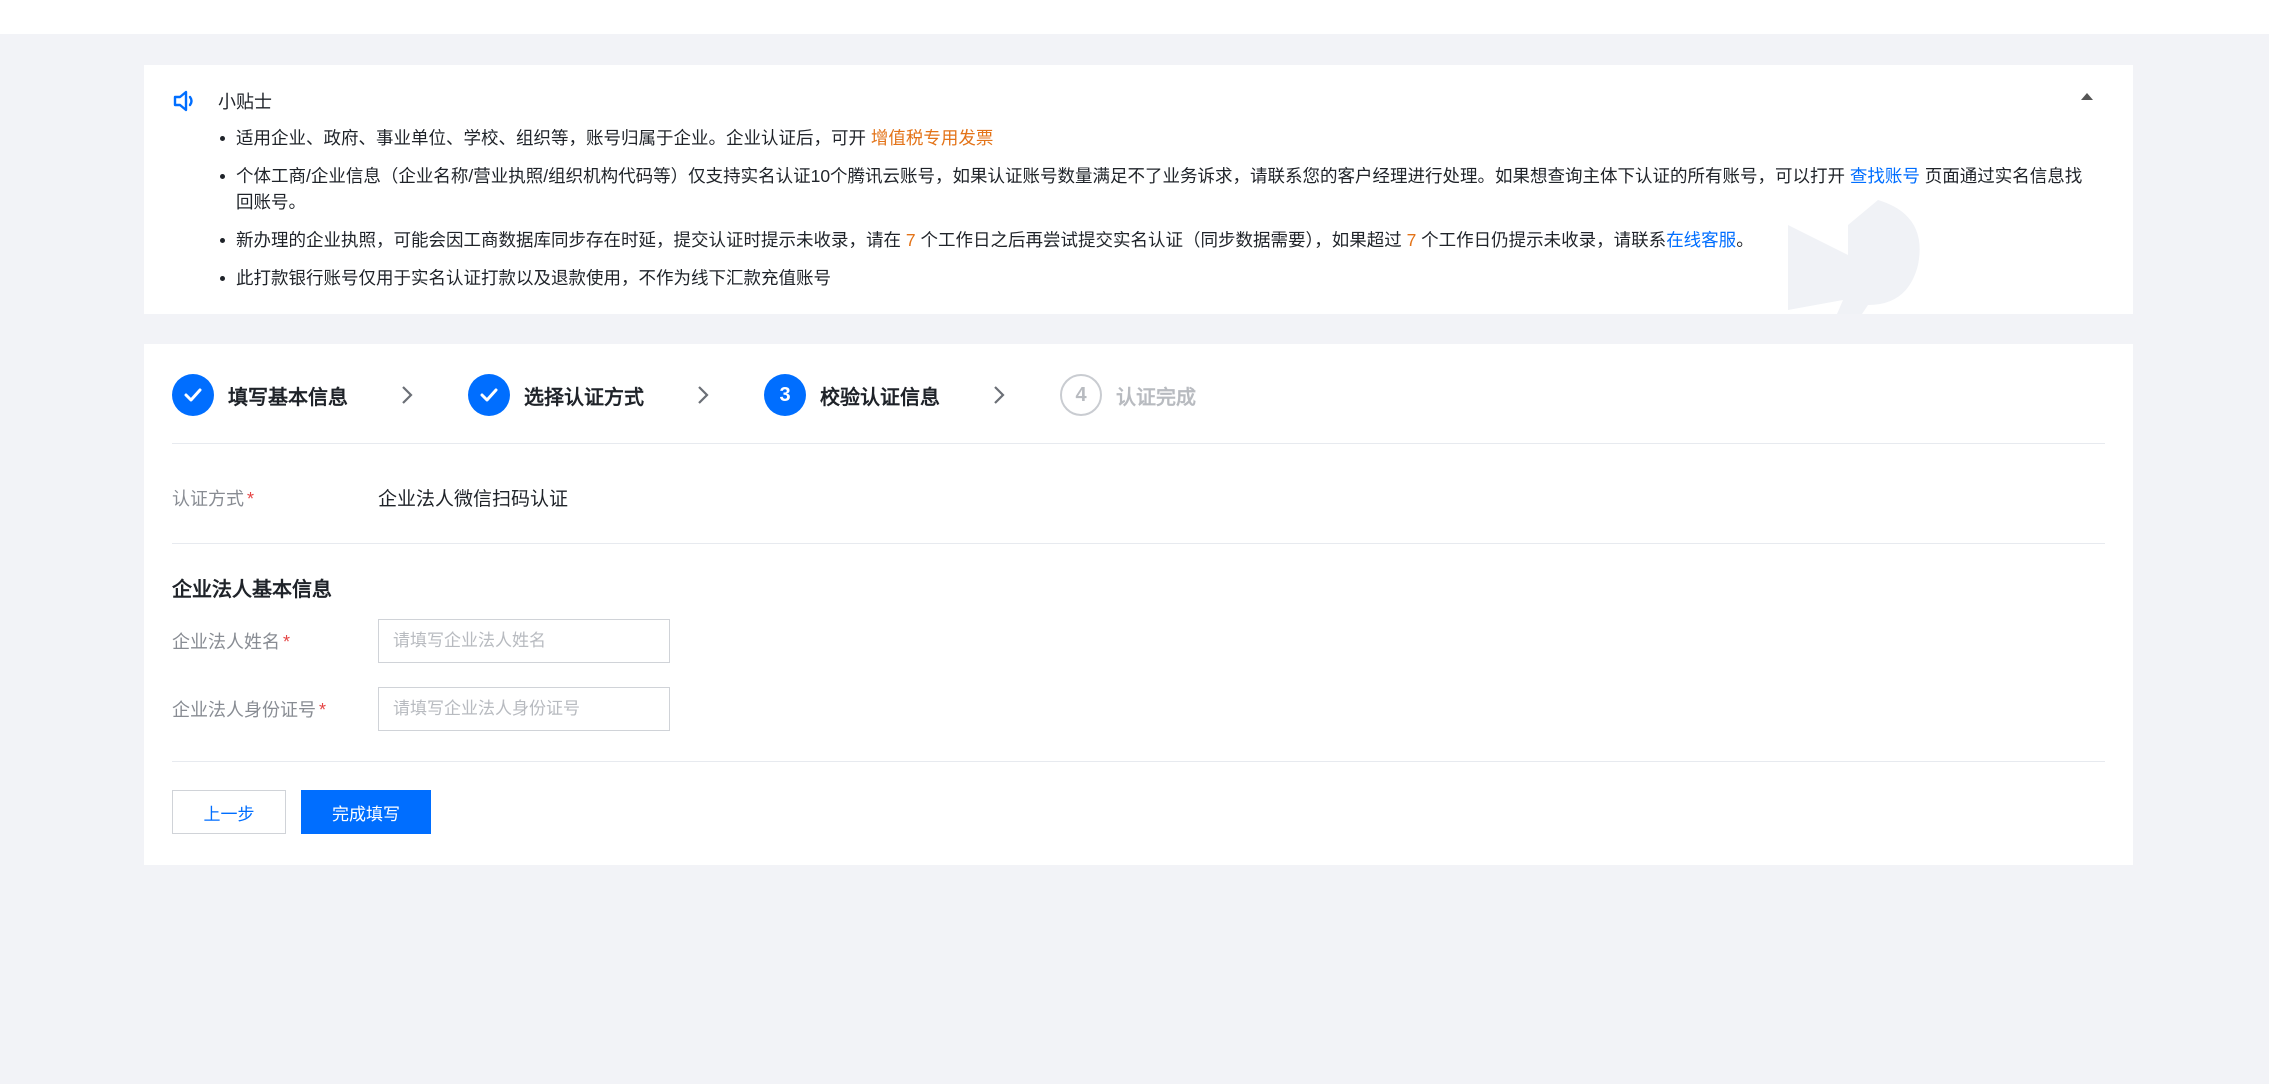 The image size is (2269, 1084). What do you see at coordinates (584, 397) in the screenshot?
I see `step-label: 选择认证方式` at bounding box center [584, 397].